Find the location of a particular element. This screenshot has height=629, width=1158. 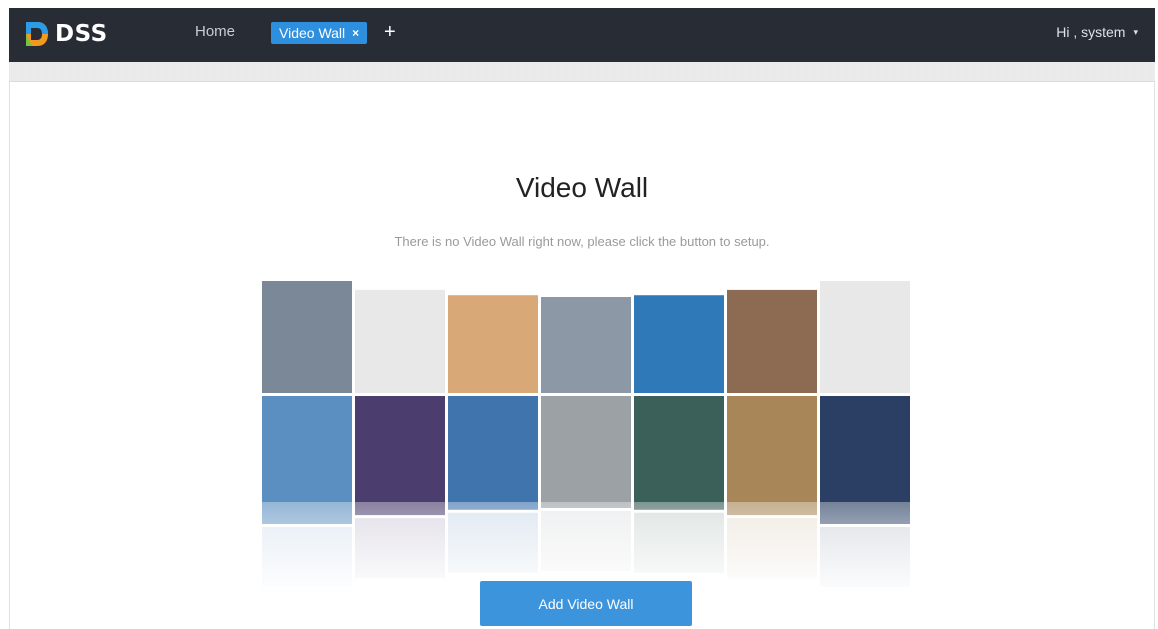

top-navigation-bar: DSS Home Video Wall × + Hi , system ▾ is located at coordinates (582, 35).